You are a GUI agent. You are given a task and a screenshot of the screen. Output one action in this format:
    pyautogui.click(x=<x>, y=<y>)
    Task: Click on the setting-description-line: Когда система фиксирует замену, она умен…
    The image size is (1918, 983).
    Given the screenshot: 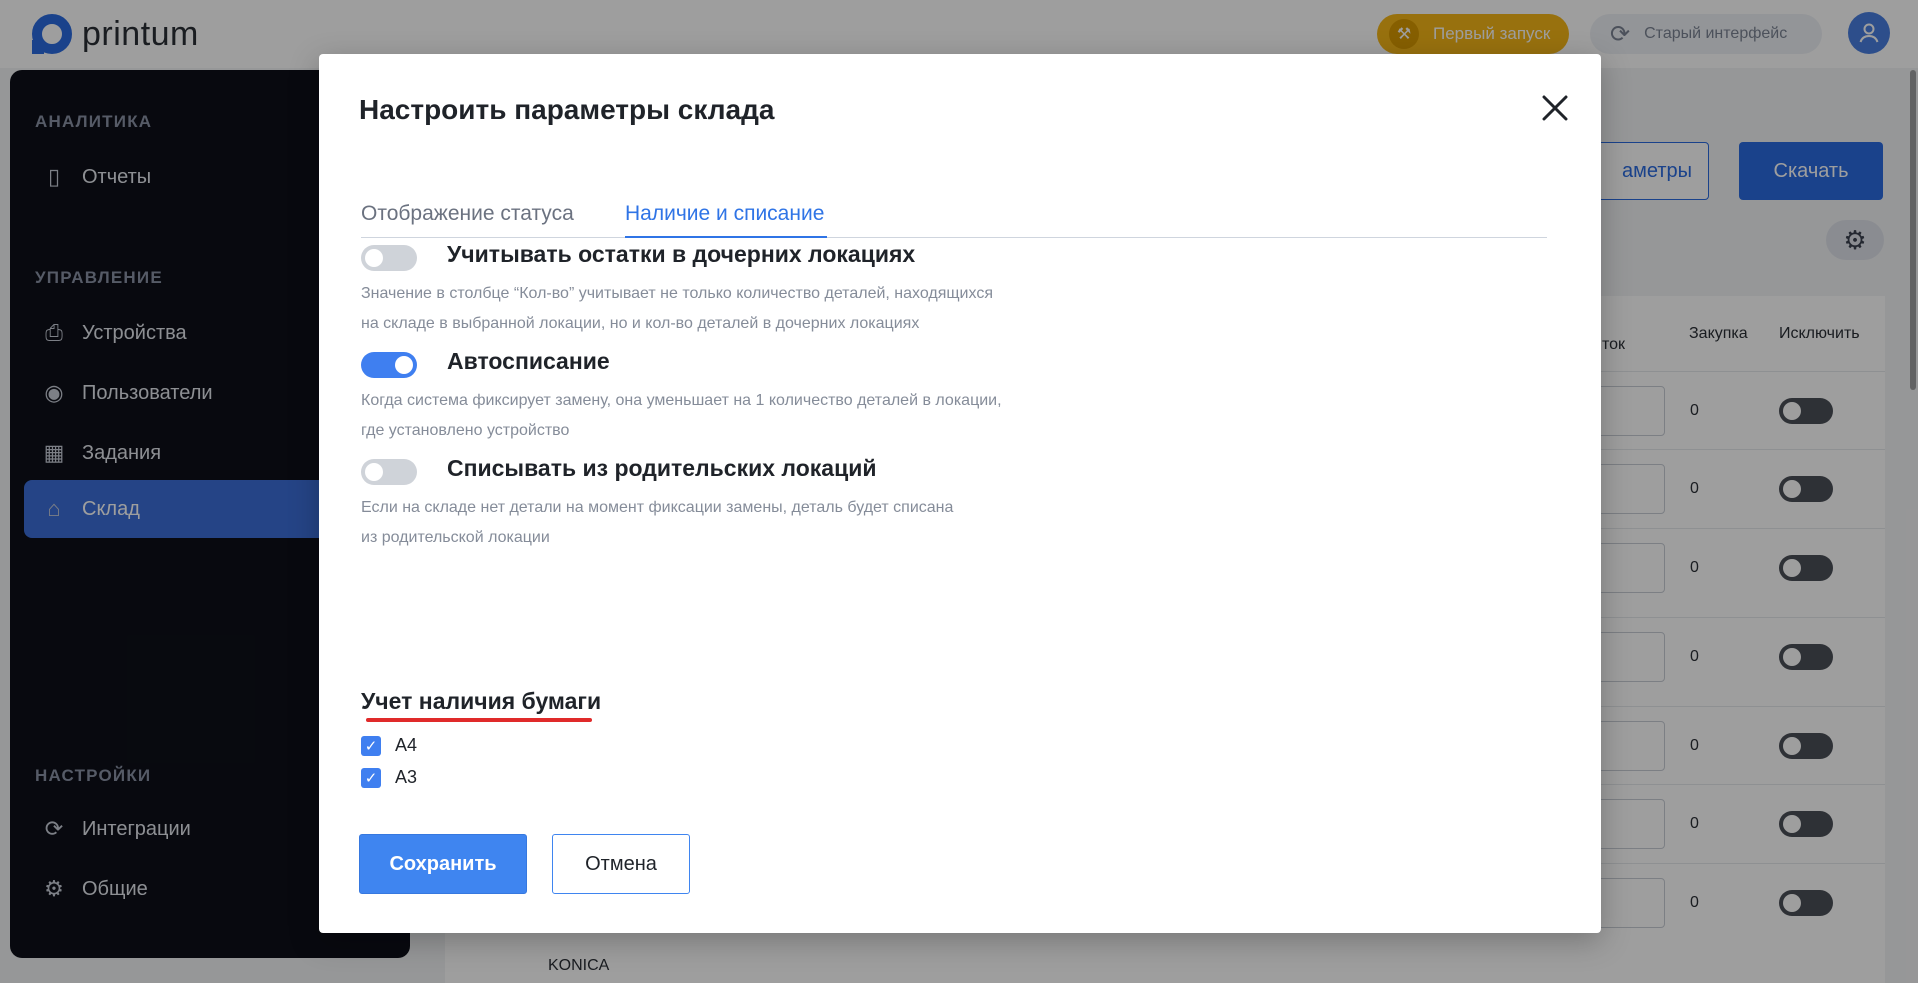 What is the action you would take?
    pyautogui.click(x=681, y=400)
    